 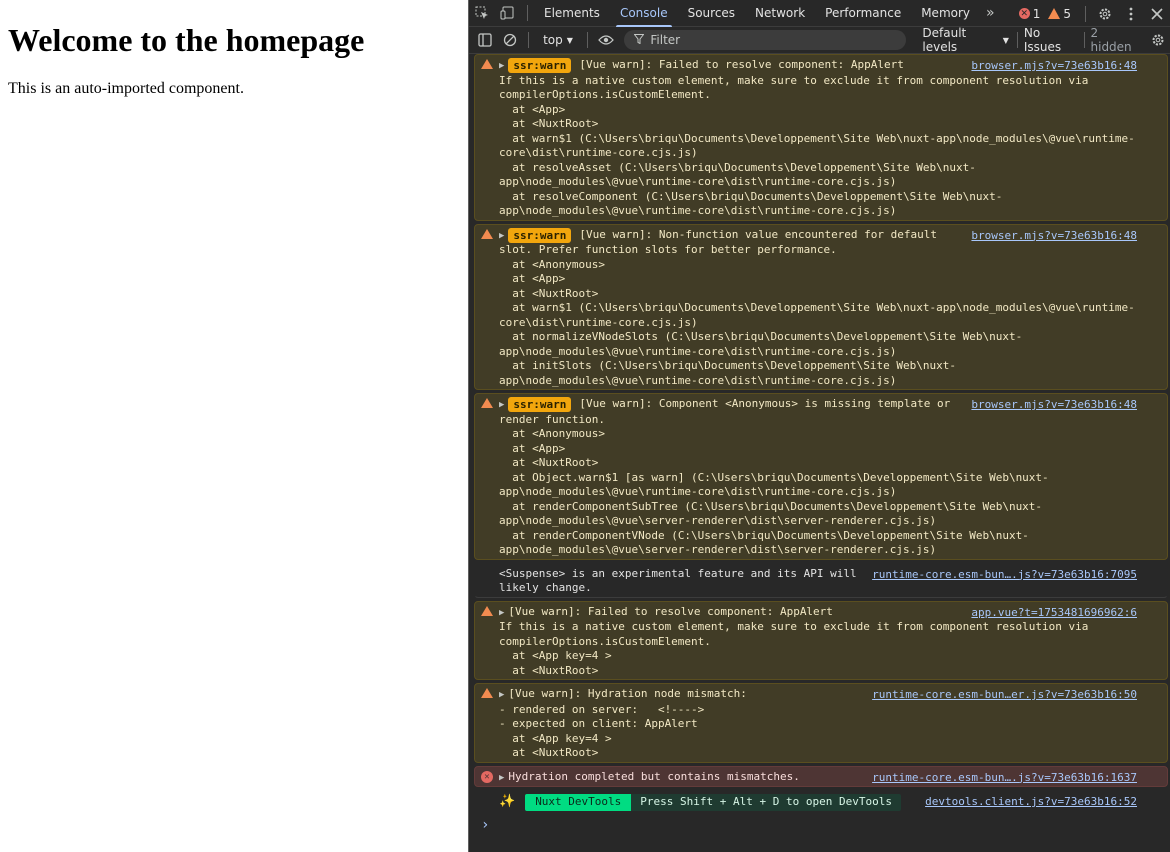 I want to click on toolbar-right: Default levels ▼ No Issues 2 hidden, so click(x=1042, y=40).